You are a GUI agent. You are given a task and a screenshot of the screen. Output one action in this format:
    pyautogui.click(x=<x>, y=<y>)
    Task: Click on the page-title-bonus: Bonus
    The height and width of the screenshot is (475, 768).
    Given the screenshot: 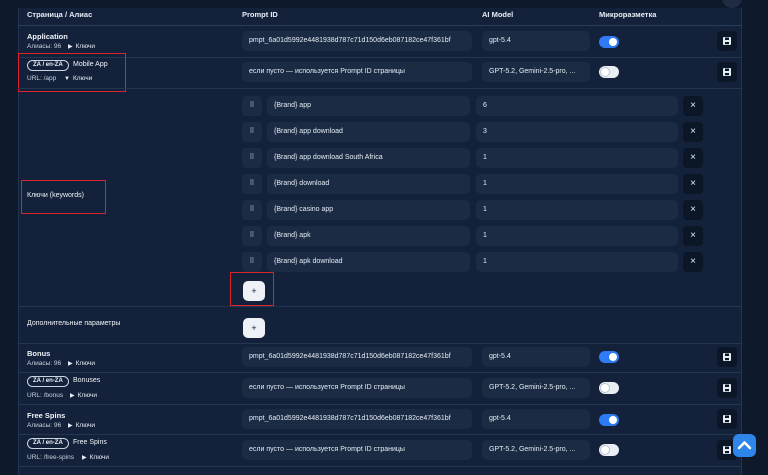 What is the action you would take?
    pyautogui.click(x=39, y=353)
    